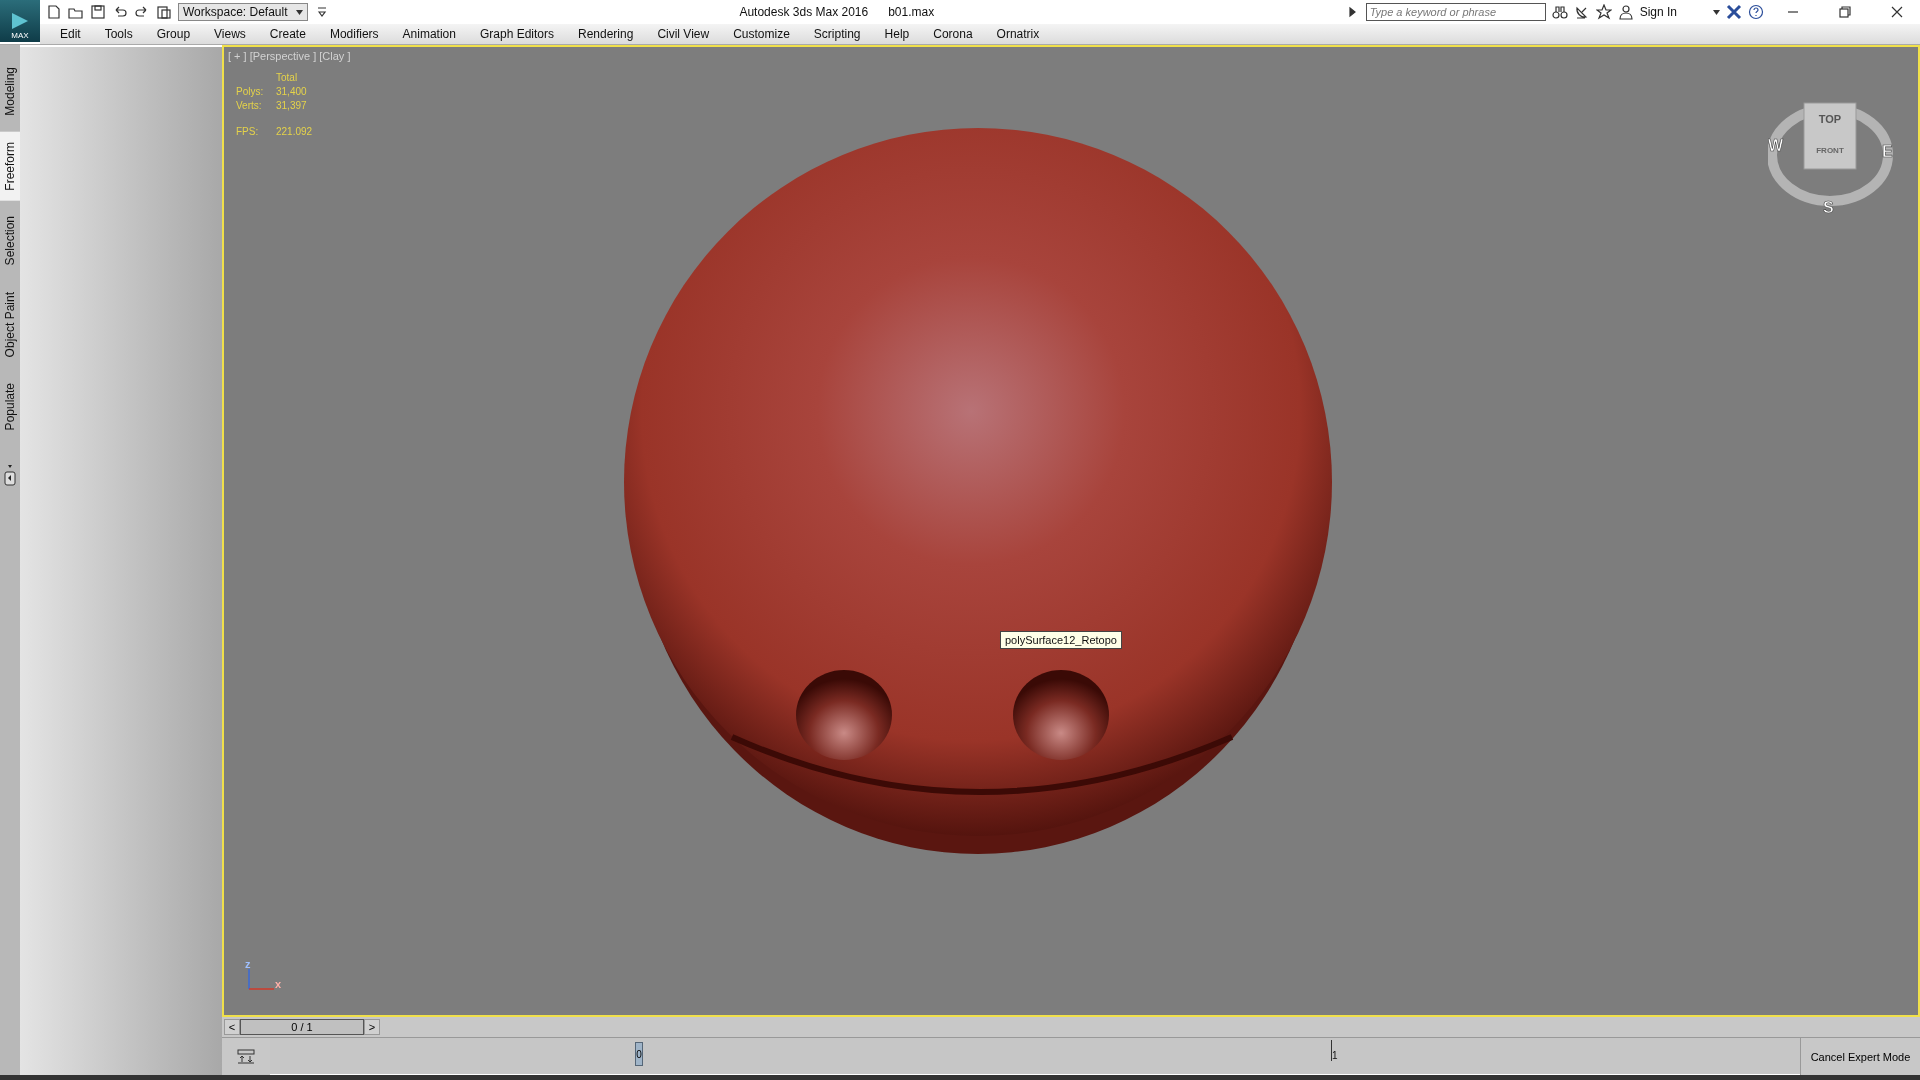 This screenshot has height=1080, width=1920. Describe the element at coordinates (232, 1027) in the screenshot. I see `previous-frame-button: <` at that location.